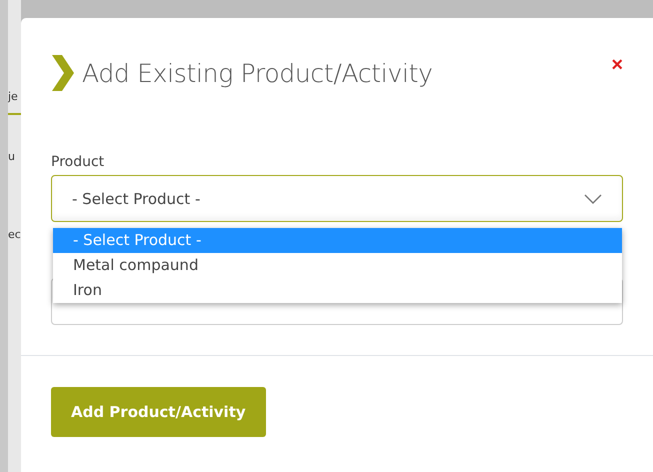  What do you see at coordinates (78, 162) in the screenshot?
I see `field-label: Product` at bounding box center [78, 162].